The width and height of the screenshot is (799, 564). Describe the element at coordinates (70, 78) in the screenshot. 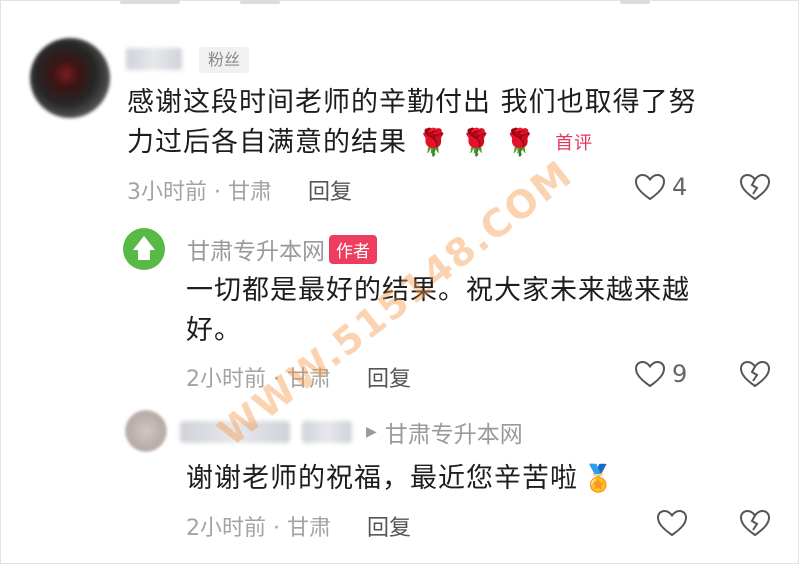

I see `commenter-avatar` at that location.